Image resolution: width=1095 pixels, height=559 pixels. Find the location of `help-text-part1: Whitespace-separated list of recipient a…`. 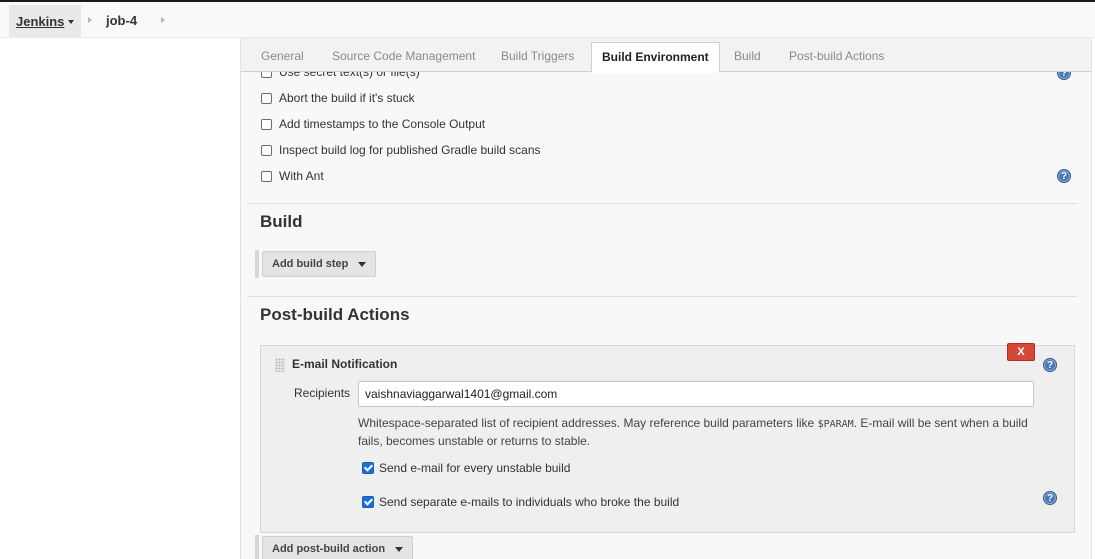

help-text-part1: Whitespace-separated list of recipient a… is located at coordinates (588, 423).